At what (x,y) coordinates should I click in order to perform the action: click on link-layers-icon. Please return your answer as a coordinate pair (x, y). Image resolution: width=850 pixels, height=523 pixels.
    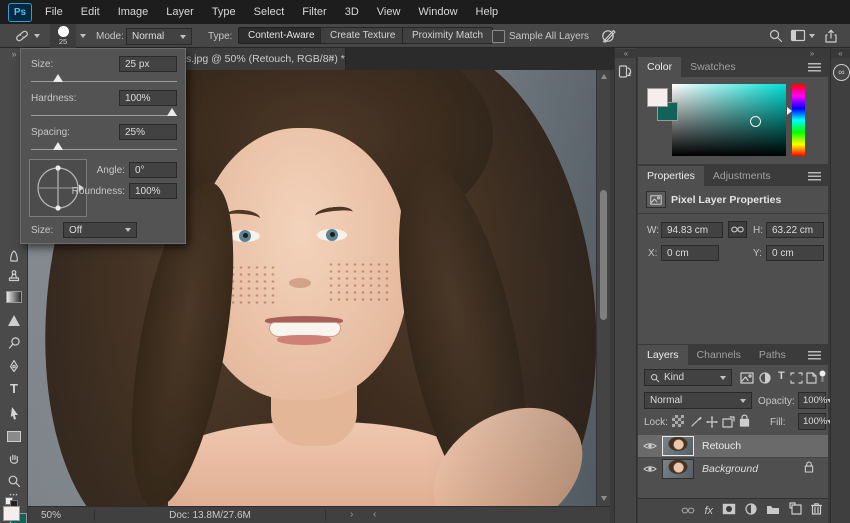
    Looking at the image, I should click on (688, 511).